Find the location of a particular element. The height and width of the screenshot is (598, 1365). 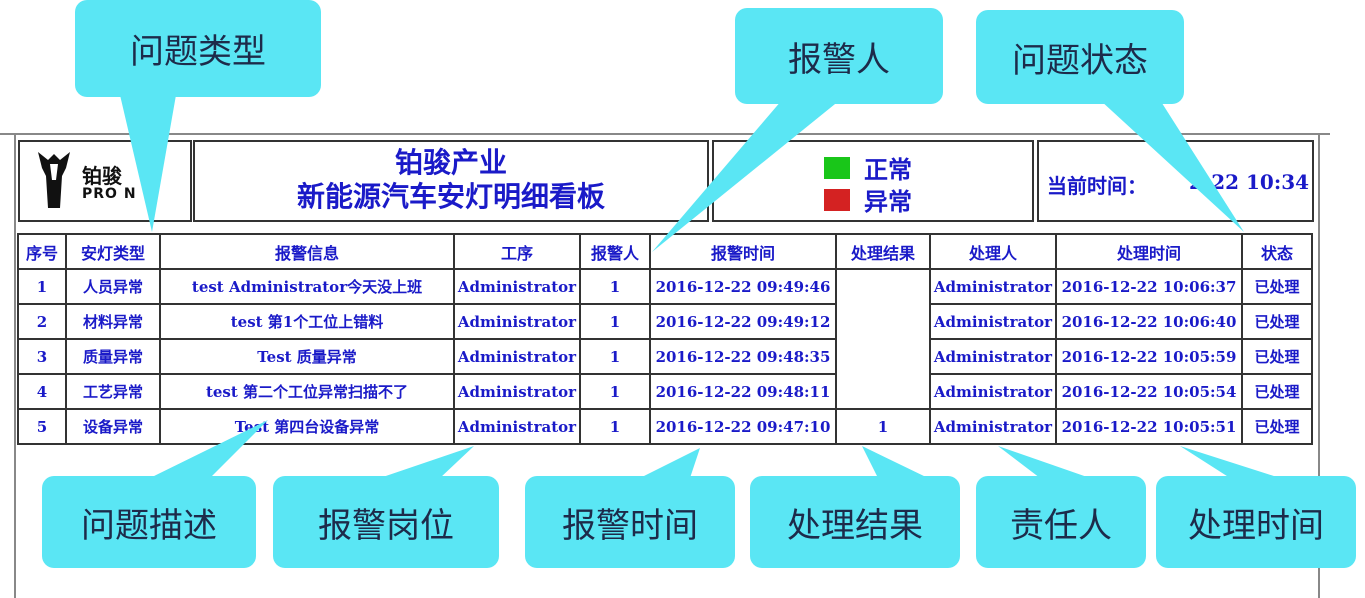

callout-alarm-post: 报警岗位 is located at coordinates (386, 522).